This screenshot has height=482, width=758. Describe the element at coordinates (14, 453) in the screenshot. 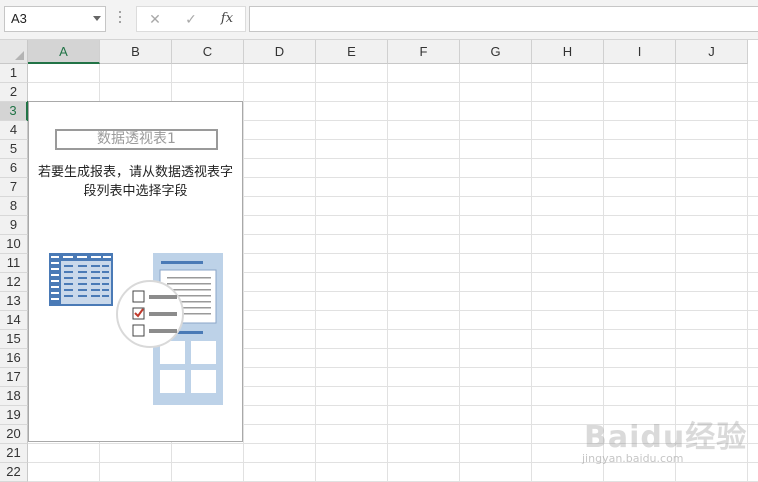

I see `row-header-21: 21` at that location.